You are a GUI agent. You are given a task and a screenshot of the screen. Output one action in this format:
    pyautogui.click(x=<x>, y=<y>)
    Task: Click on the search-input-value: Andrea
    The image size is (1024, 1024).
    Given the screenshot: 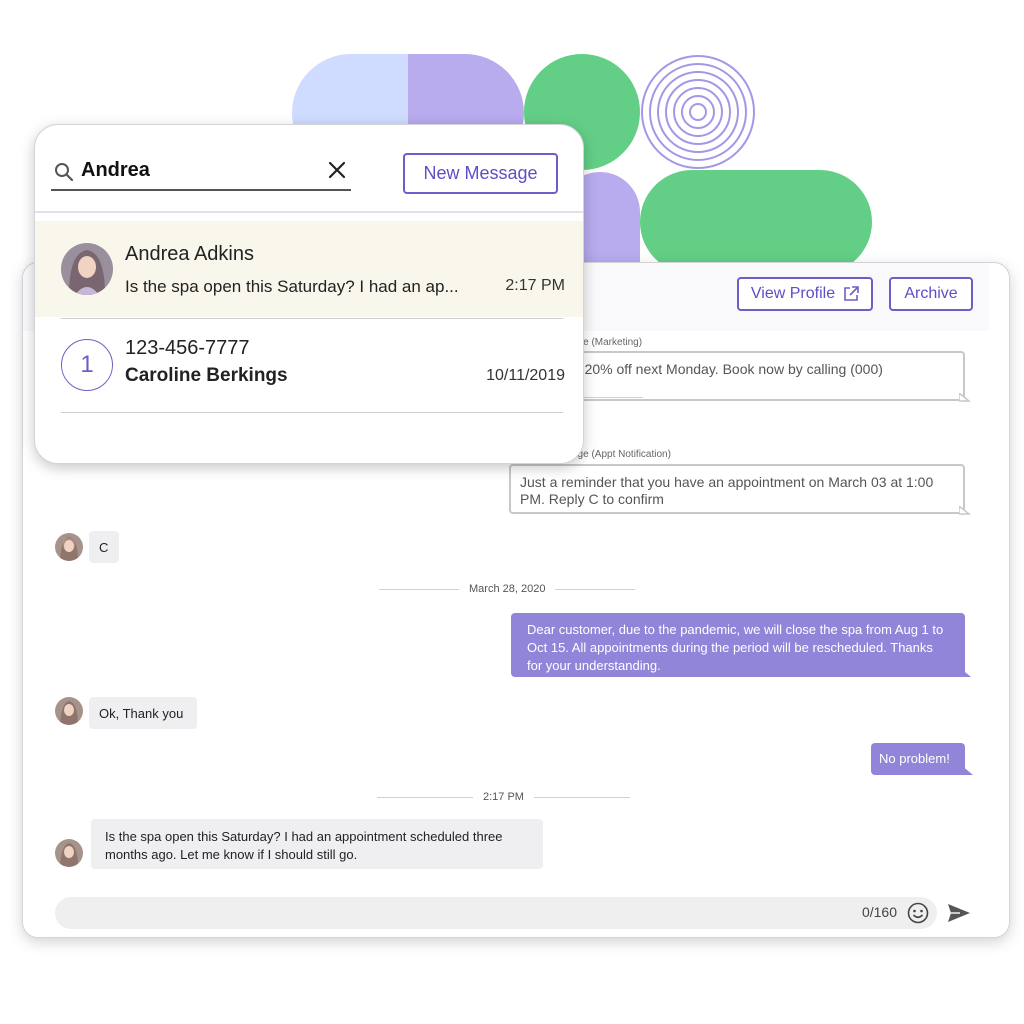 What is the action you would take?
    pyautogui.click(x=115, y=170)
    